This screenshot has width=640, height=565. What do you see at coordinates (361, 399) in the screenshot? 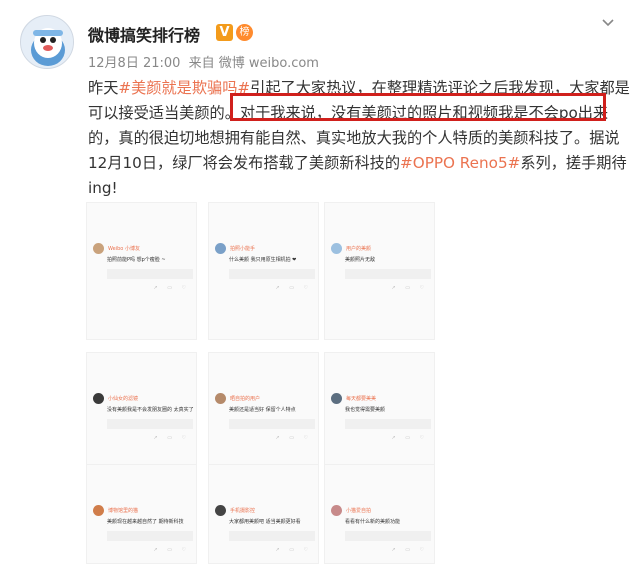
I see `comment-username: 每天都要美美` at bounding box center [361, 399].